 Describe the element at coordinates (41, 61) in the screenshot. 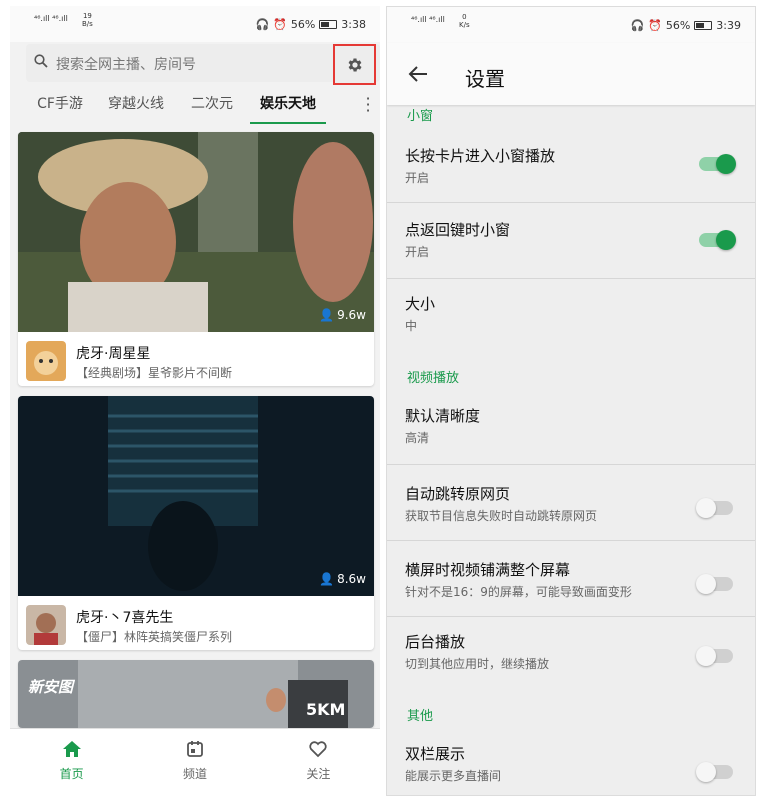

I see `search-icon` at that location.